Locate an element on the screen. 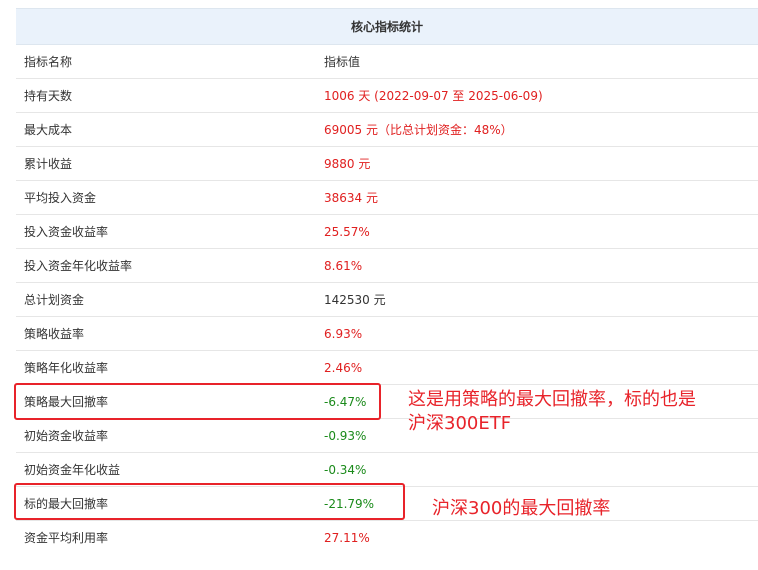  highlight-box-underlying-drawdown is located at coordinates (209, 501).